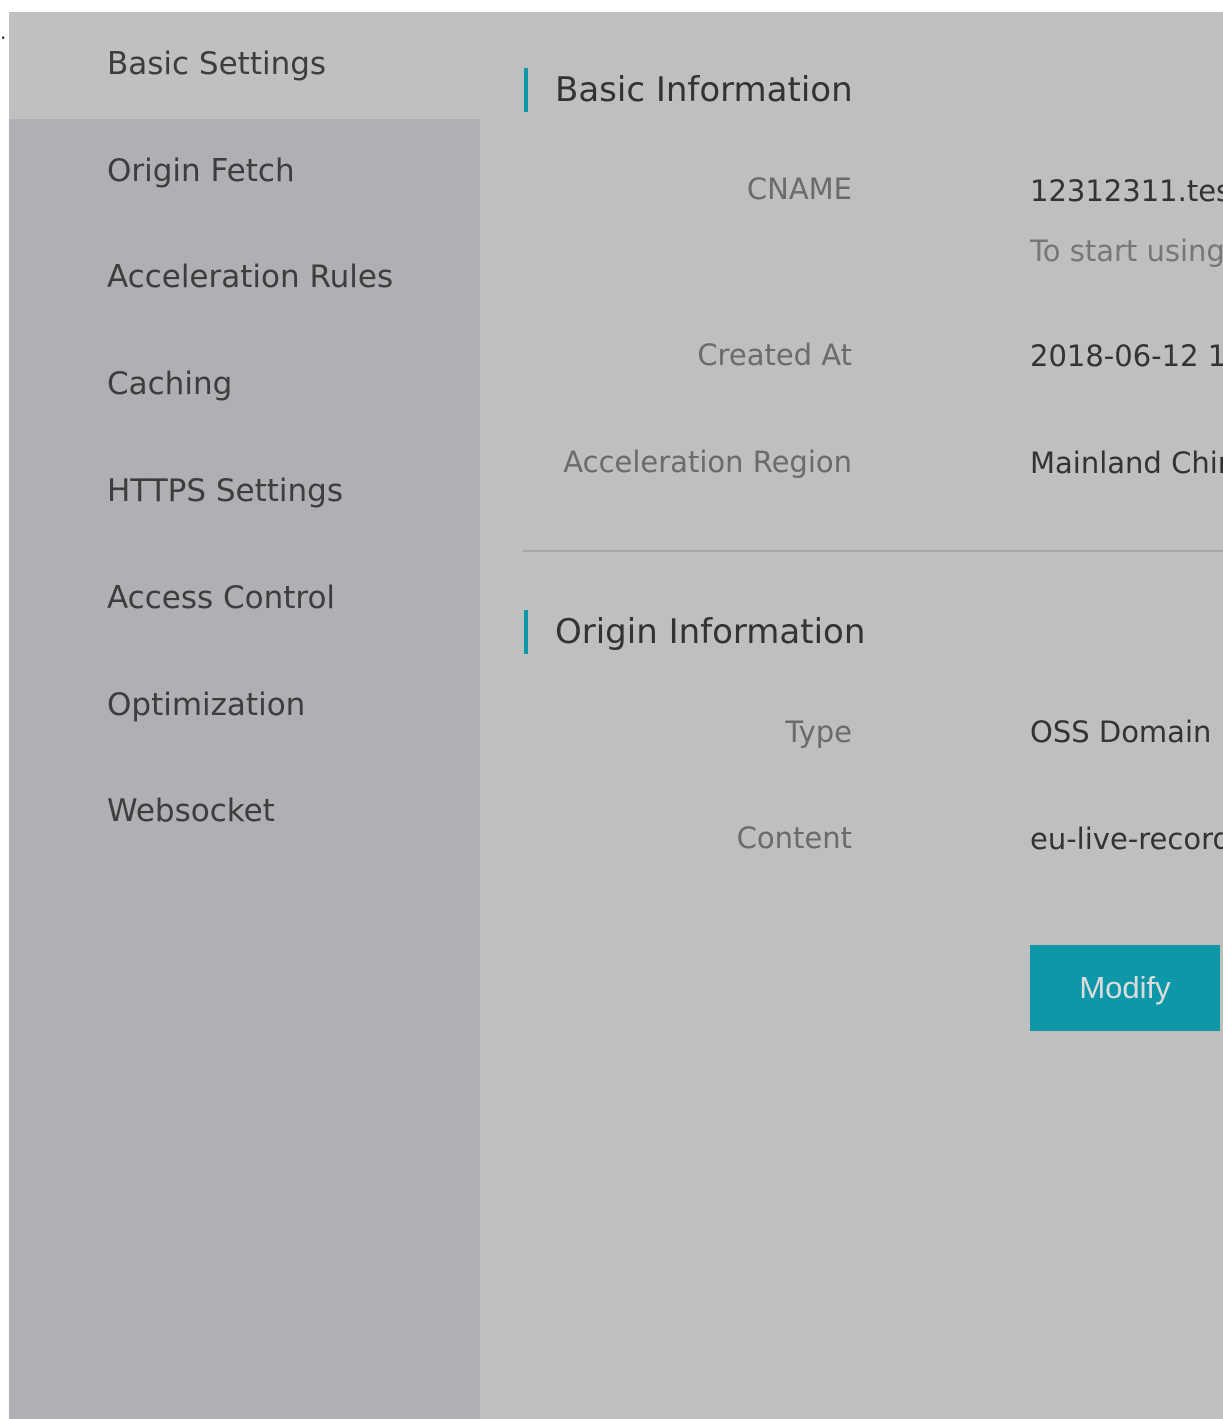 This screenshot has height=1419, width=1223. Describe the element at coordinates (1126, 463) in the screenshot. I see `acceleration-region-value: Mainland Chin` at that location.